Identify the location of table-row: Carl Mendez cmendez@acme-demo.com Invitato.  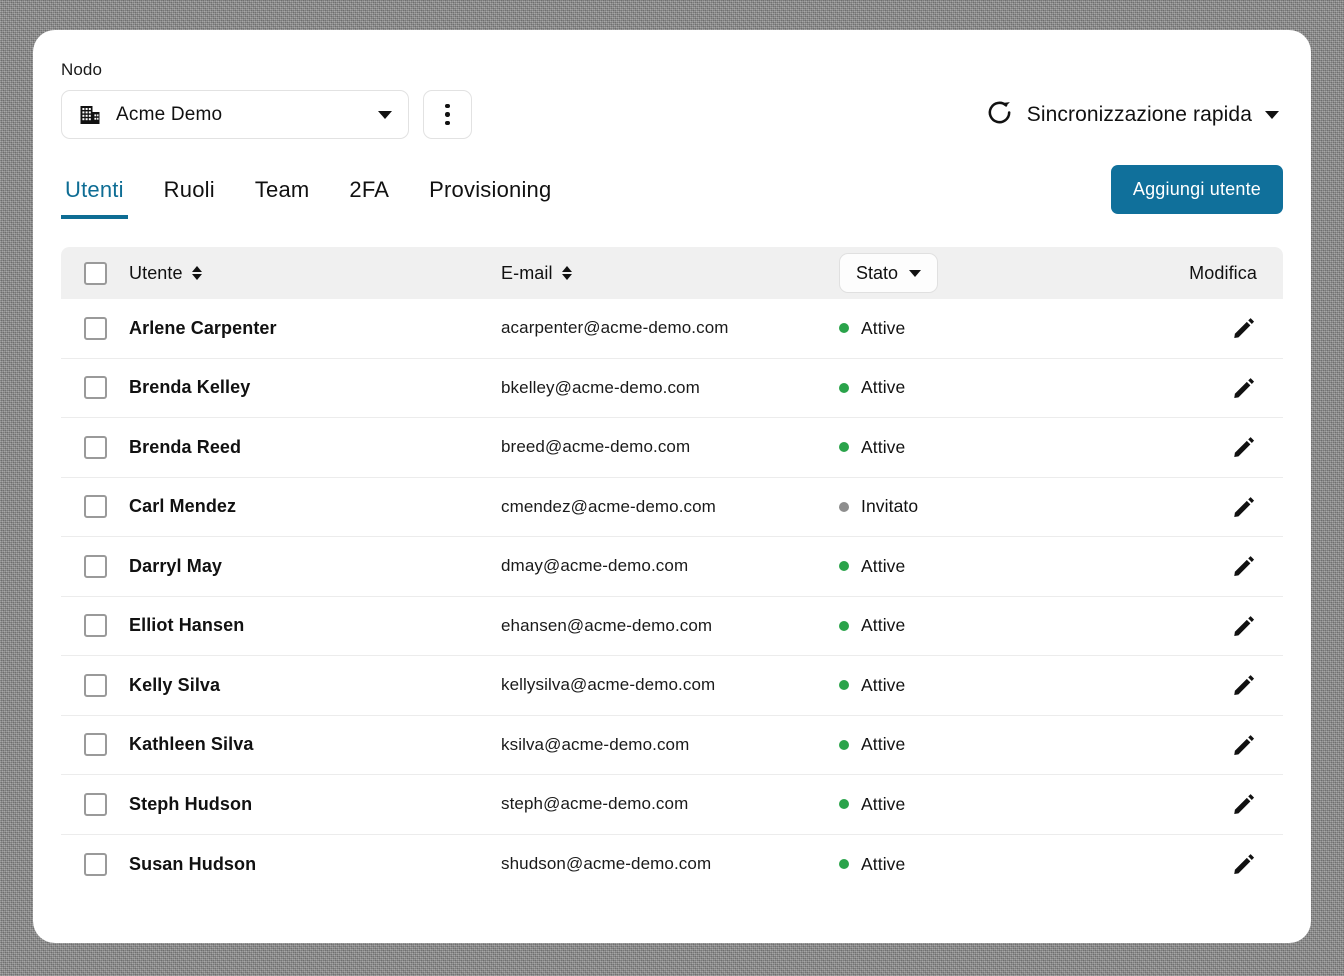
(672, 507).